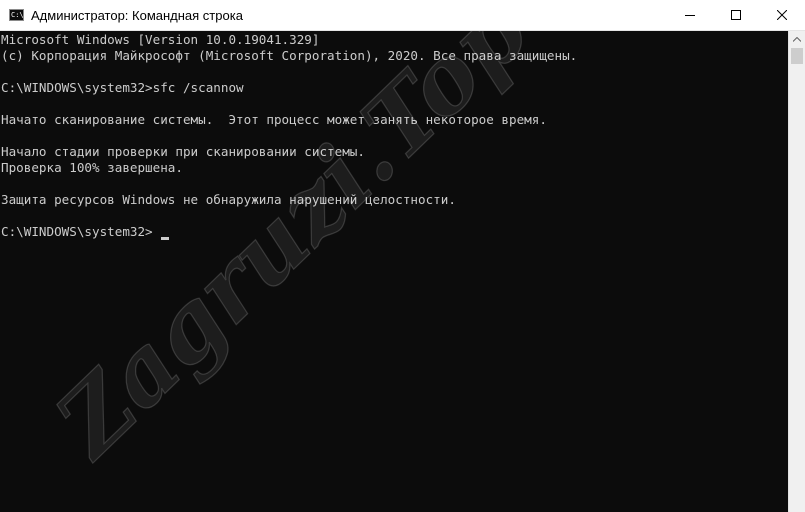  Describe the element at coordinates (92, 167) in the screenshot. I see `console-line: Проверка 100% завершена.` at that location.